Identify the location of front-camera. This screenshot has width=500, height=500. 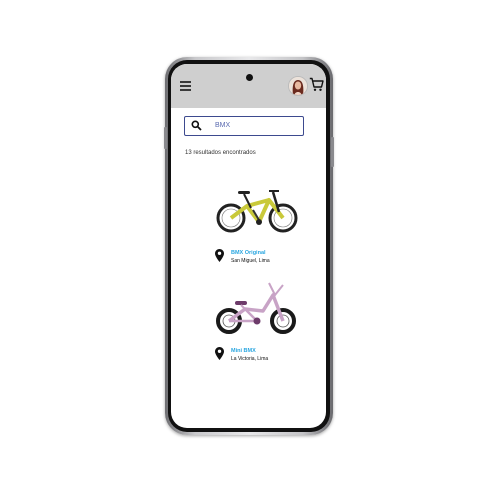
(249, 77).